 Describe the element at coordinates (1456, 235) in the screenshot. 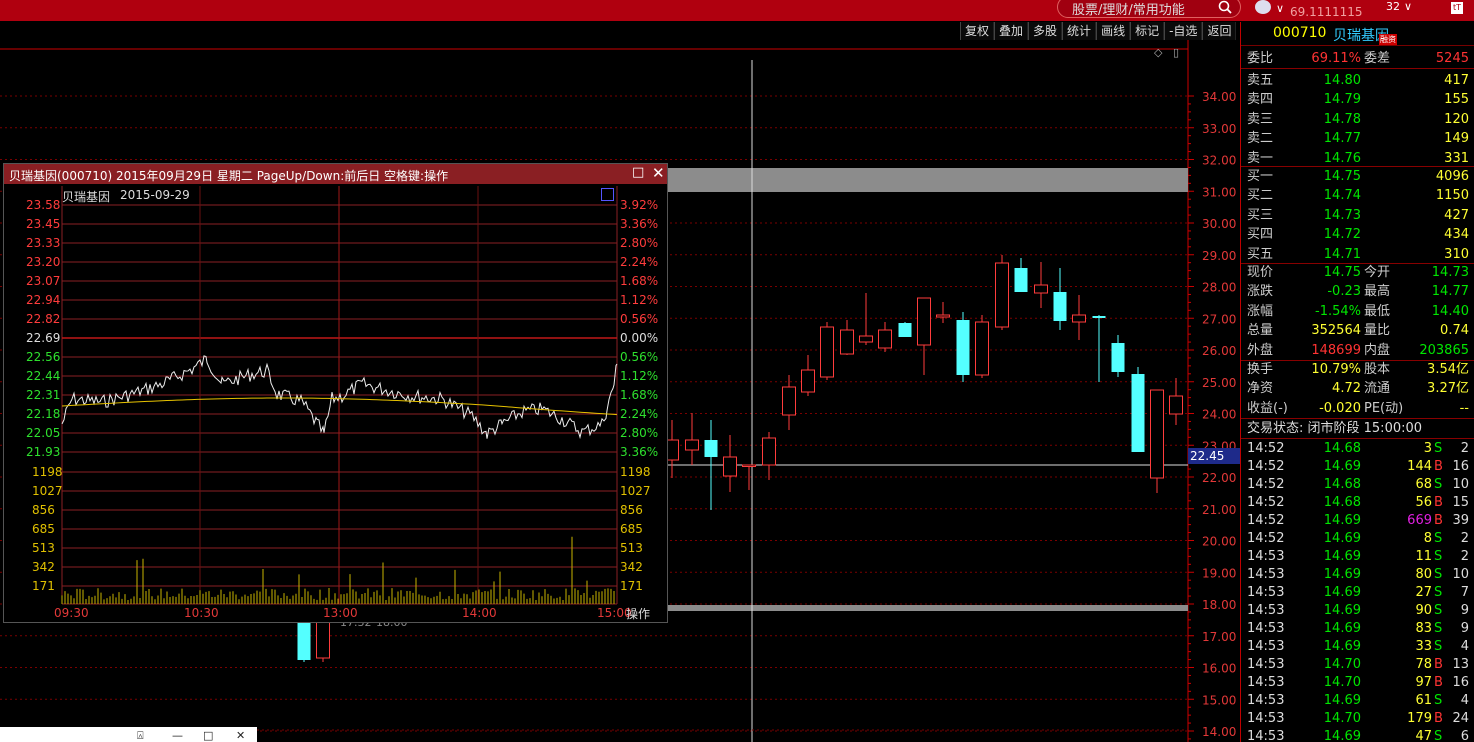

I see `bid-volume: 434` at that location.